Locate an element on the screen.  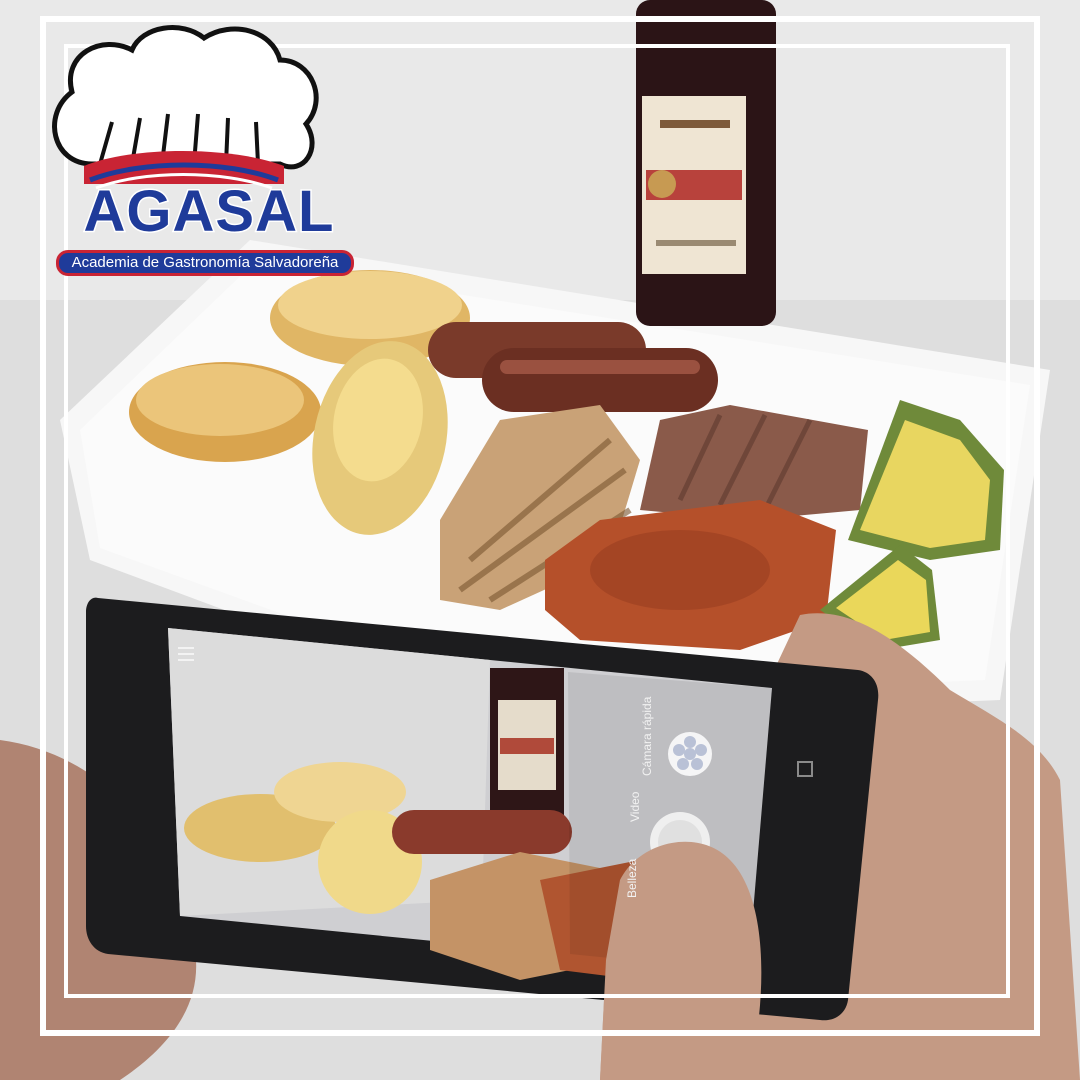
brand-wordmark: AGASAL is located at coordinates (208, 211).